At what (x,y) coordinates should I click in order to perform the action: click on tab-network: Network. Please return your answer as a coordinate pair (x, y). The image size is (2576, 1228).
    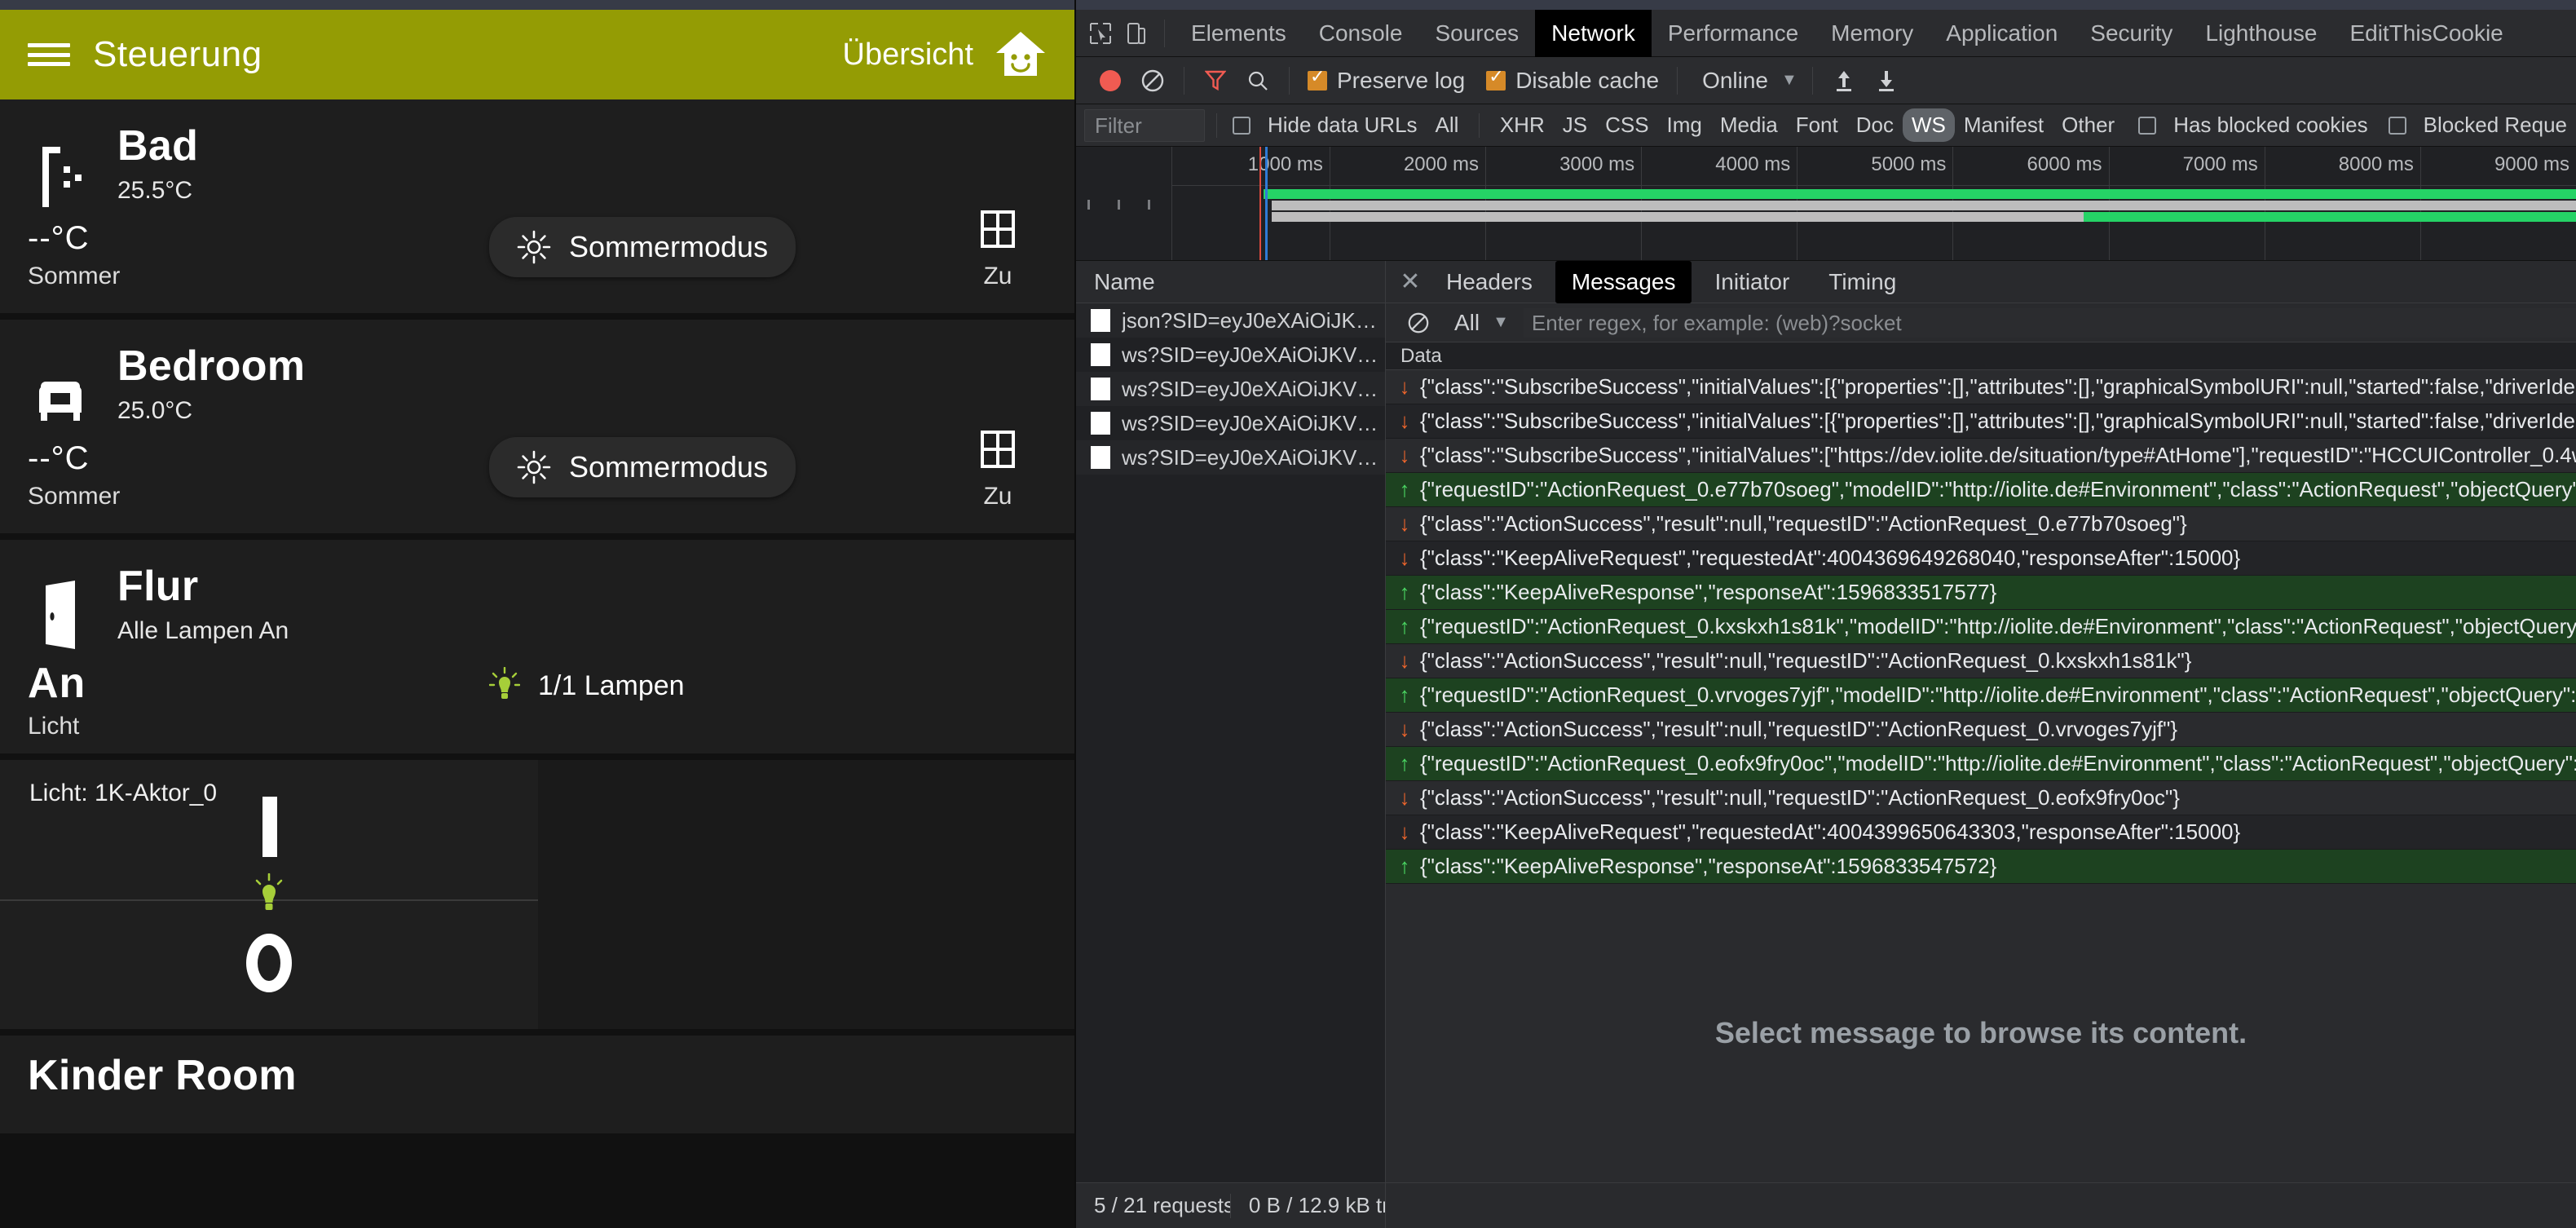
    Looking at the image, I should click on (1593, 33).